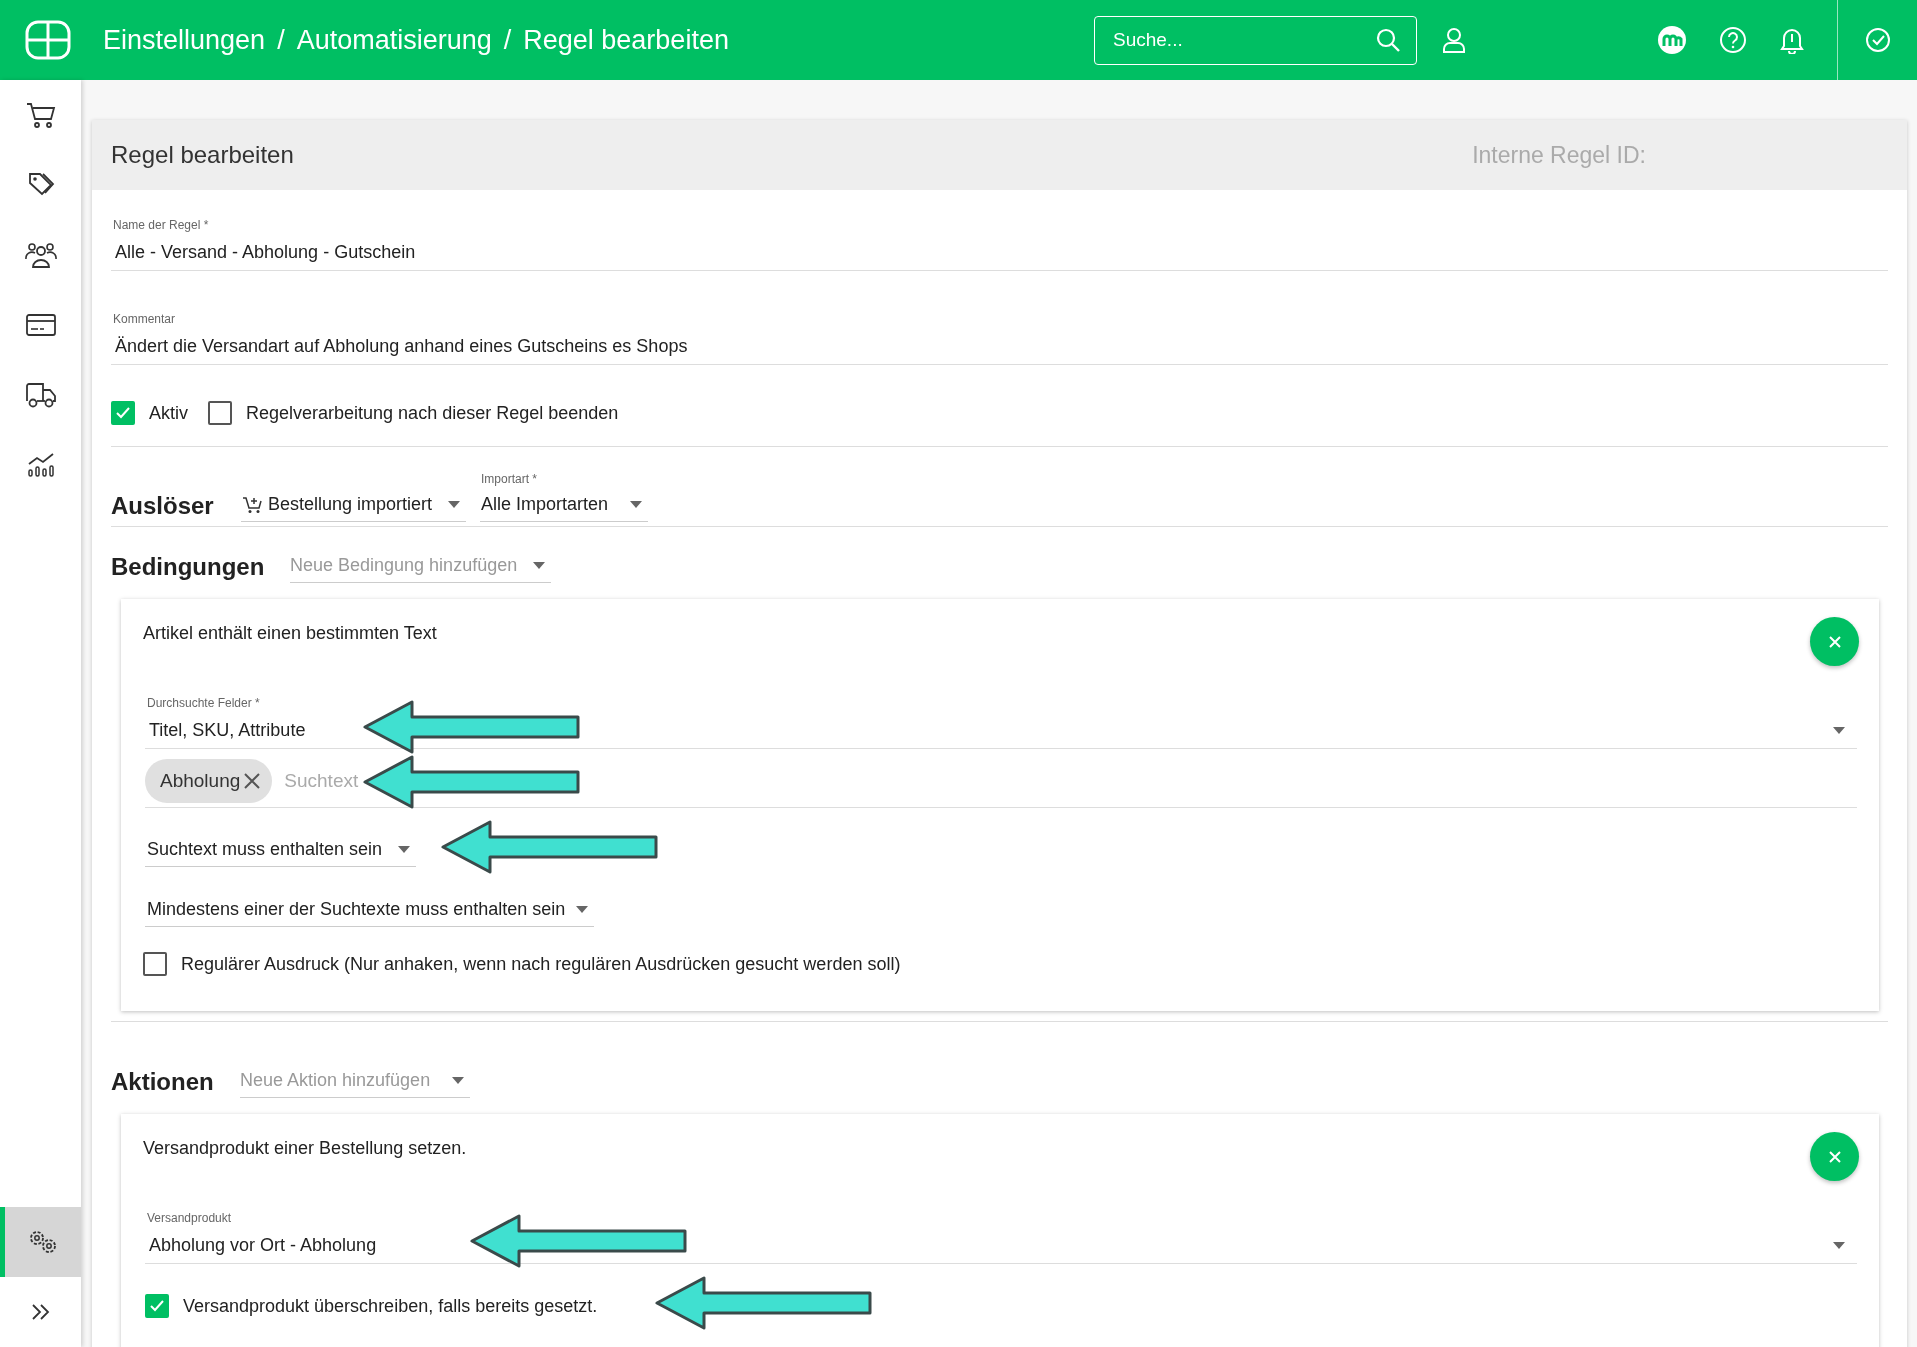 The width and height of the screenshot is (1917, 1347). Describe the element at coordinates (40, 465) in the screenshot. I see `chart-icon` at that location.